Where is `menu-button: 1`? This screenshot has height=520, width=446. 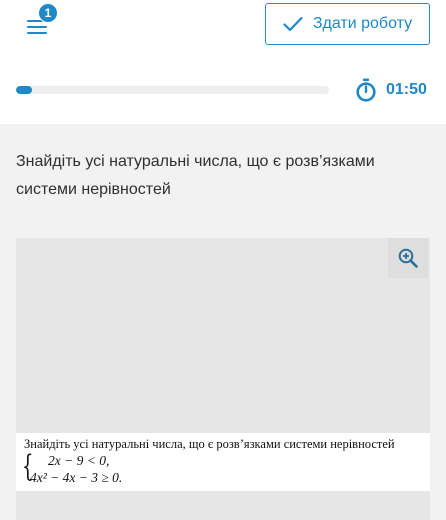 menu-button: 1 is located at coordinates (42, 21).